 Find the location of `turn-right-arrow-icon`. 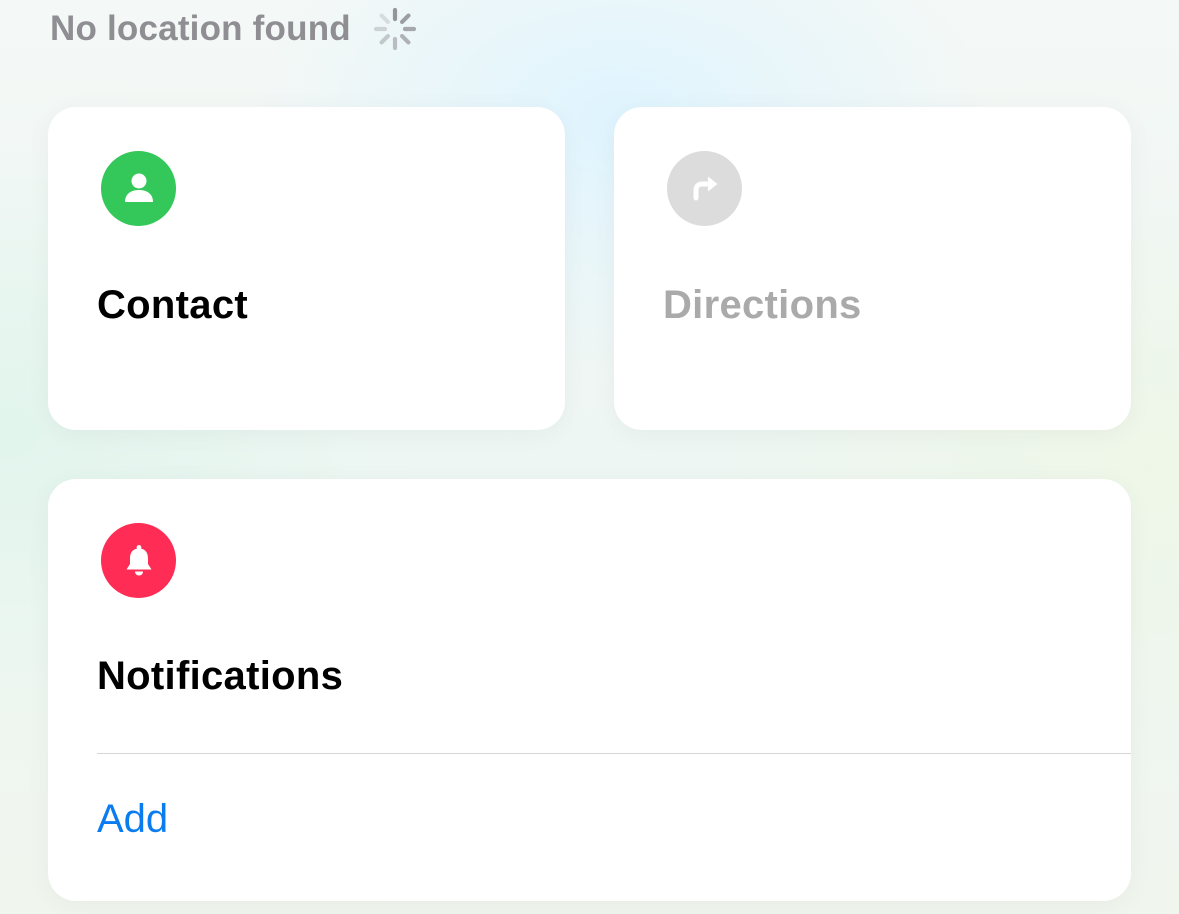

turn-right-arrow-icon is located at coordinates (705, 188).